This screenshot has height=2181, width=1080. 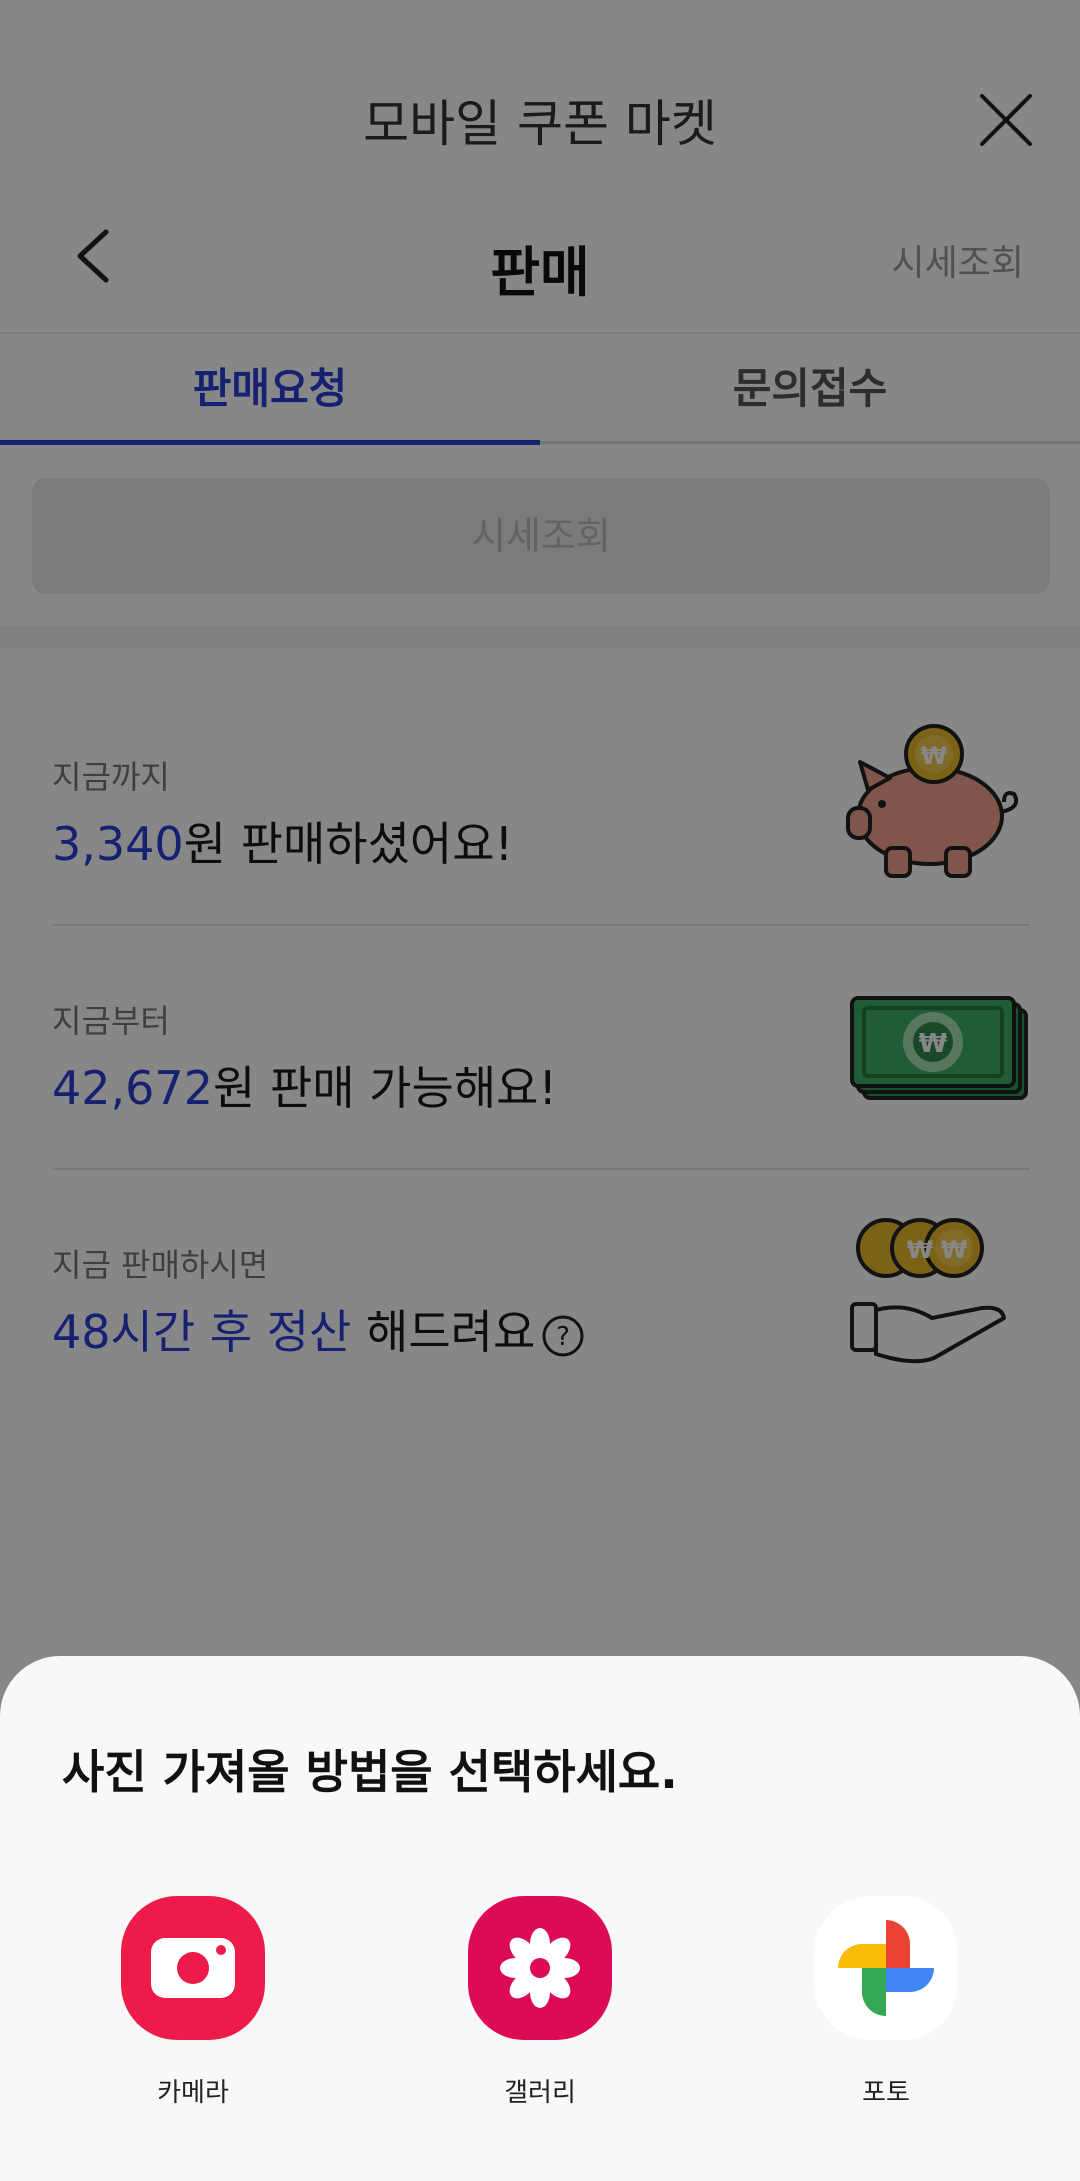 I want to click on photos-option: 포토, so click(x=886, y=2011).